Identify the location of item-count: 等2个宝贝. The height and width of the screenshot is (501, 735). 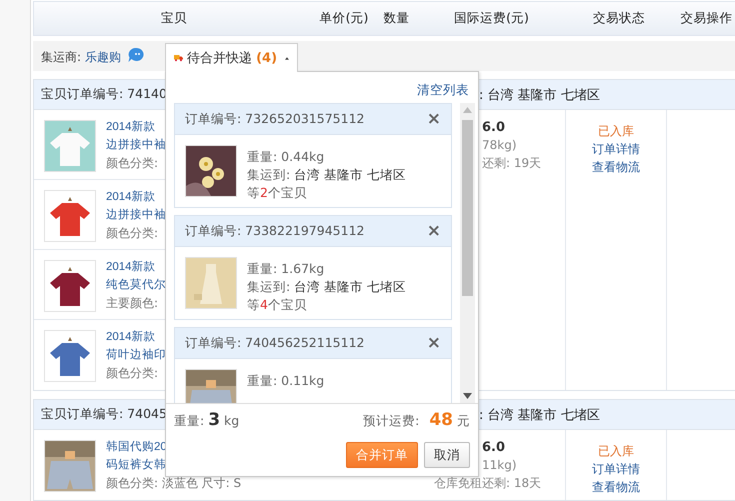
(277, 193).